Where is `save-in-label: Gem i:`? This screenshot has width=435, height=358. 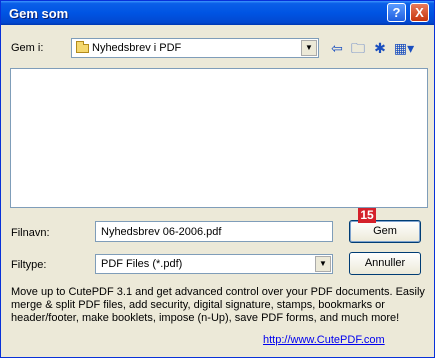 save-in-label: Gem i: is located at coordinates (27, 48).